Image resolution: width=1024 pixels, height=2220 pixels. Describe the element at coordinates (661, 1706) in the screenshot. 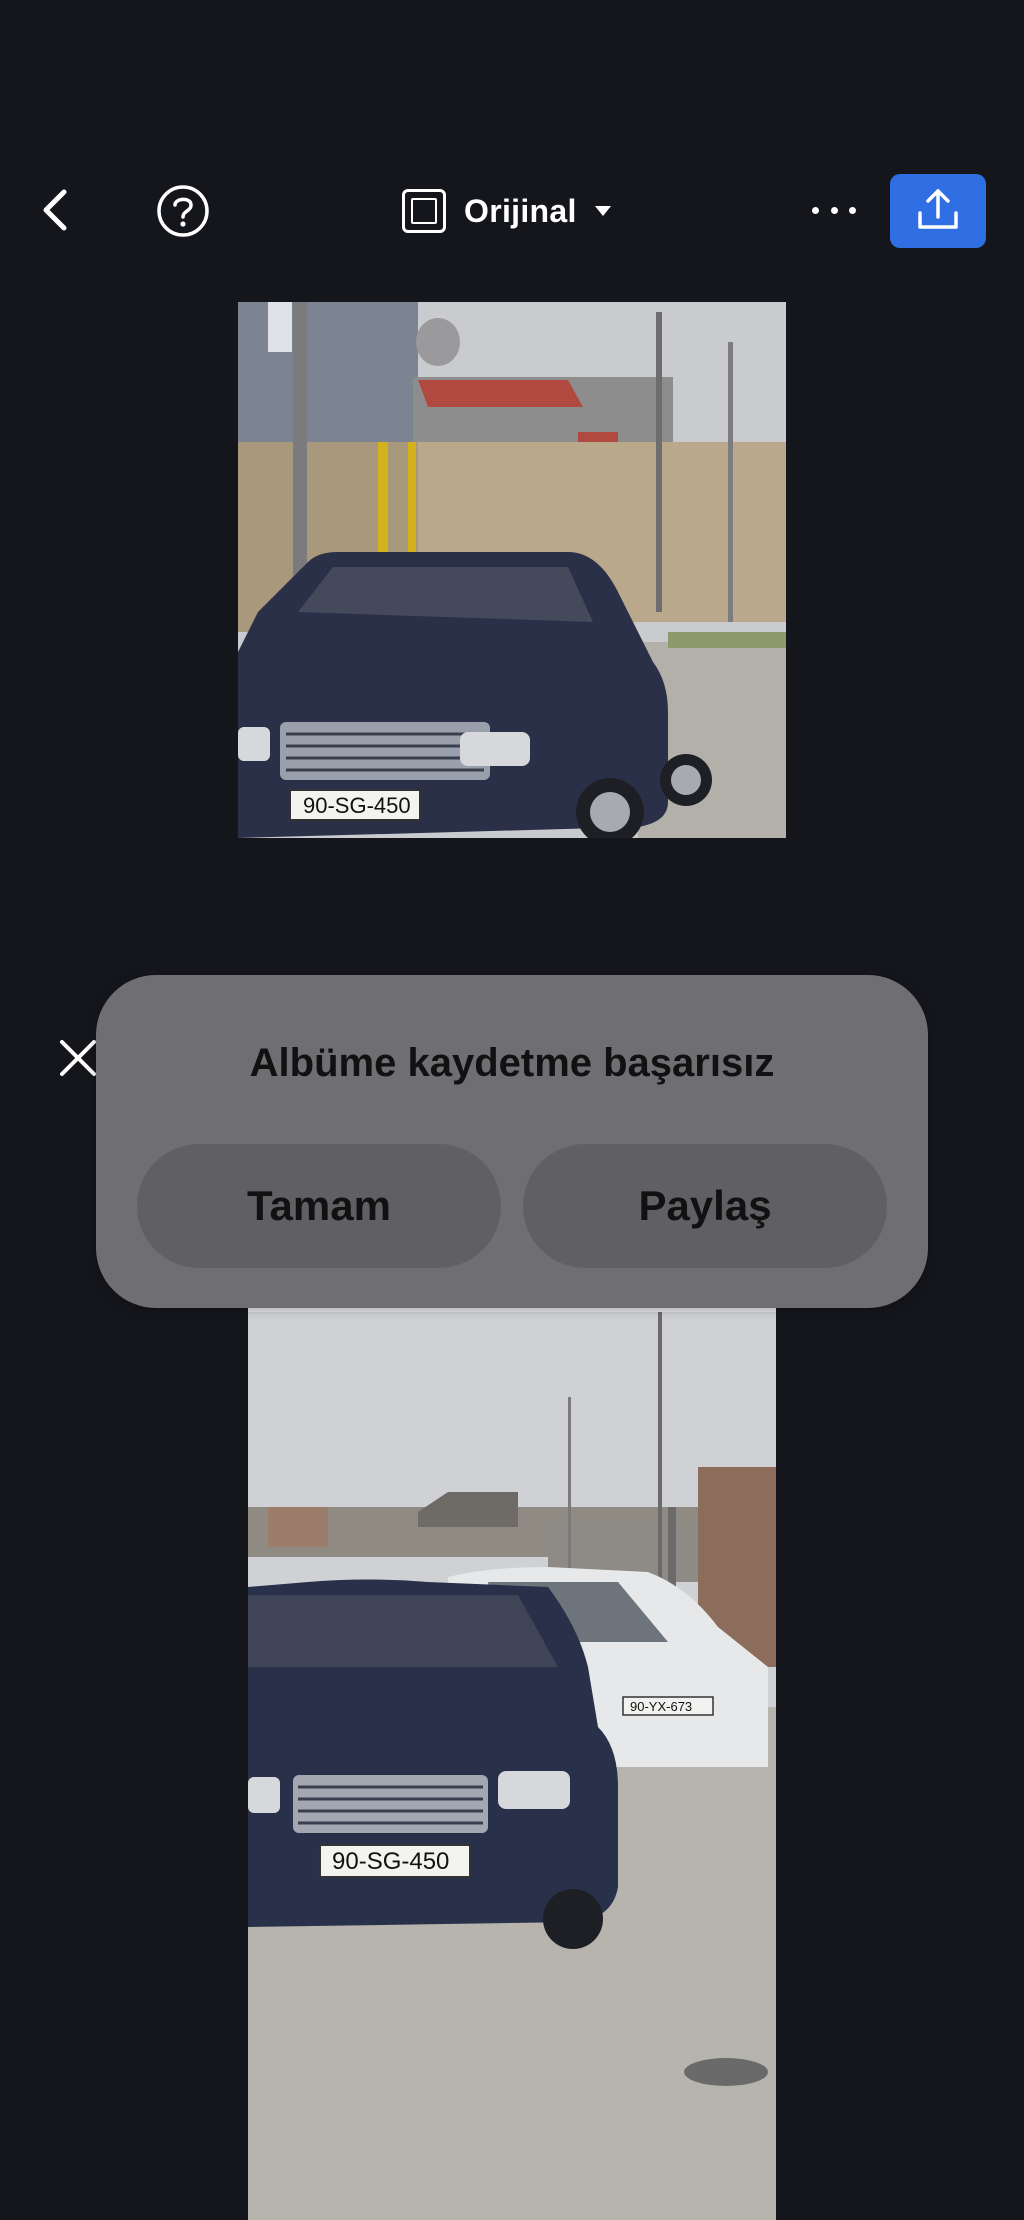

I see `plate-text-bottom-2: 90-YX-673` at that location.